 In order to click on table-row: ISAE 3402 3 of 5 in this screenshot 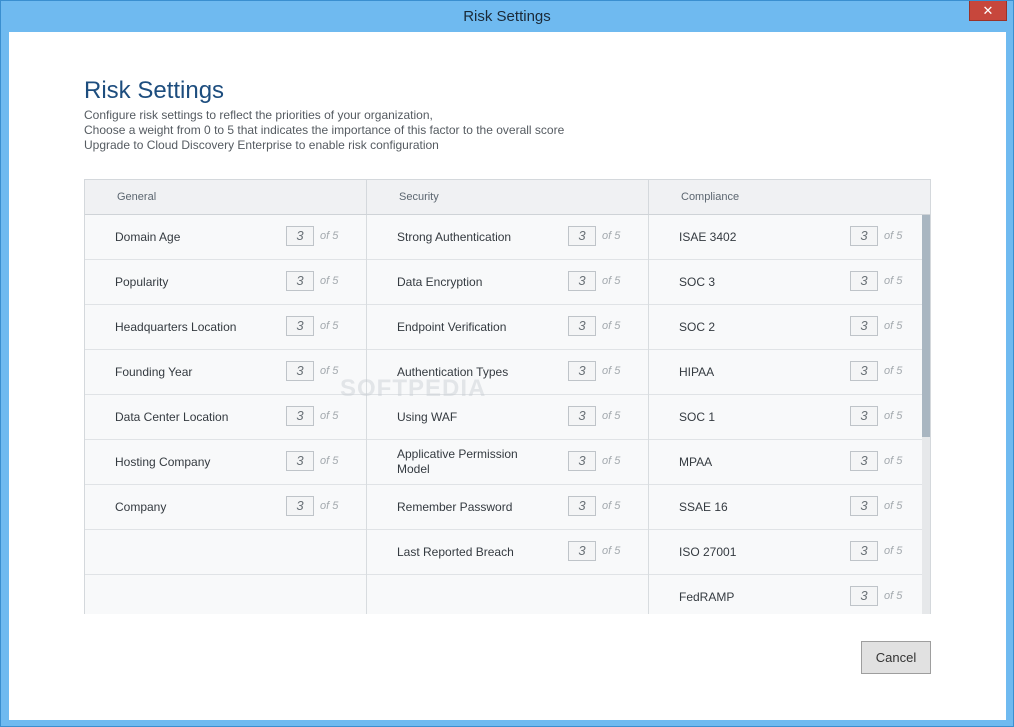, I will do `click(789, 237)`.